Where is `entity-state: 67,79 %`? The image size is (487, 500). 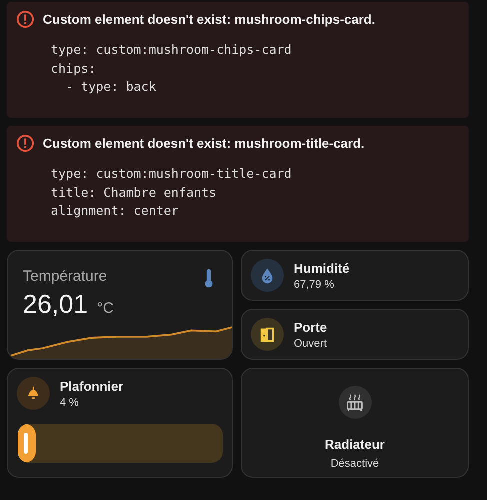 entity-state: 67,79 % is located at coordinates (315, 284).